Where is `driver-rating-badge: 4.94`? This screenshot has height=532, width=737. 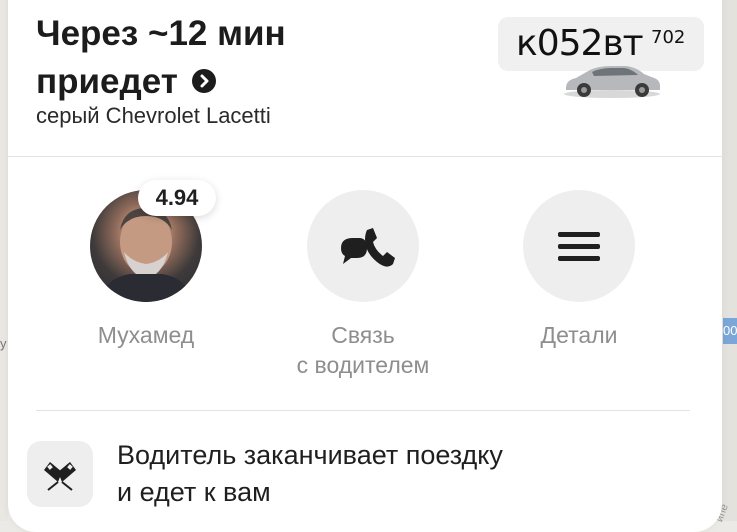 driver-rating-badge: 4.94 is located at coordinates (177, 198).